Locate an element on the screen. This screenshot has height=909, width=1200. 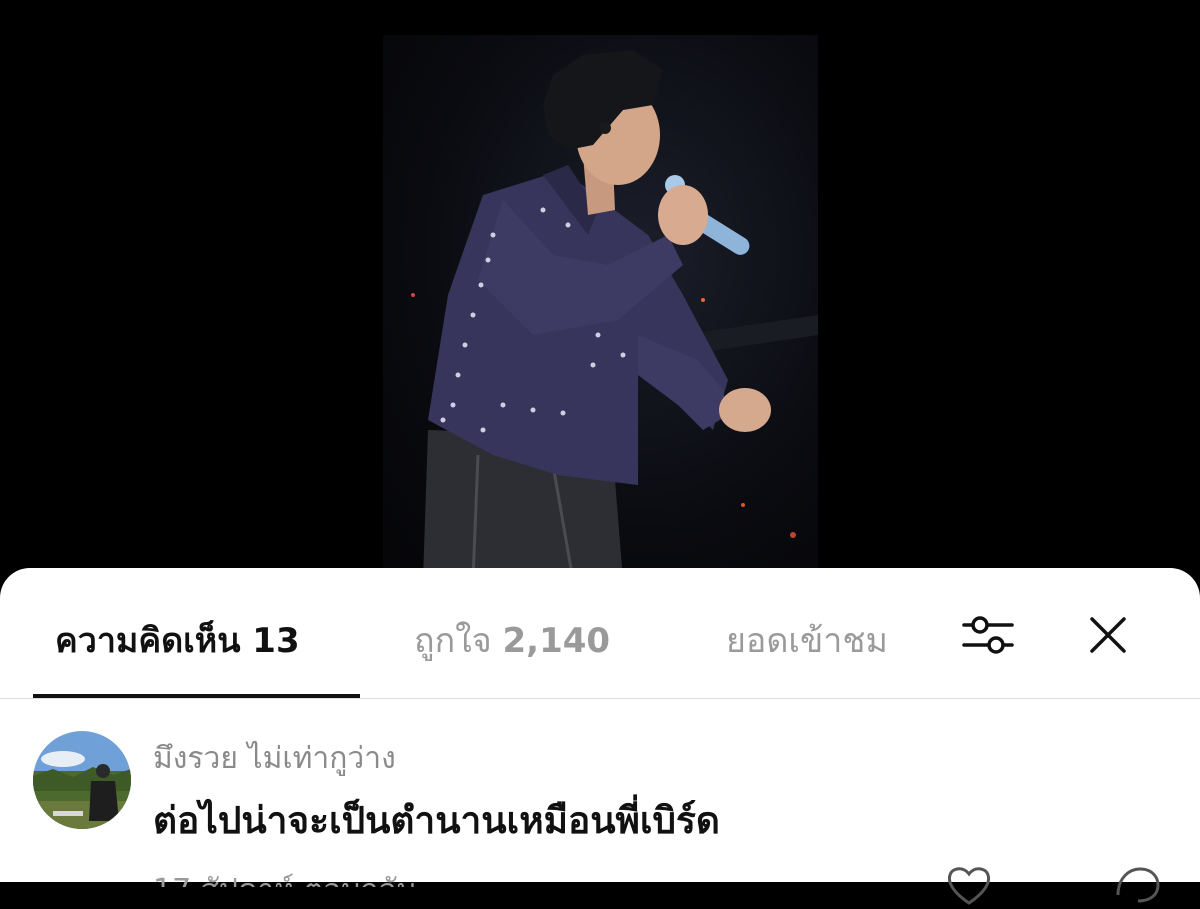
tab-bar: ความคิดเห็น 13 ถูกใจ 2,140 ยอดเข้าชม is located at coordinates (600, 633).